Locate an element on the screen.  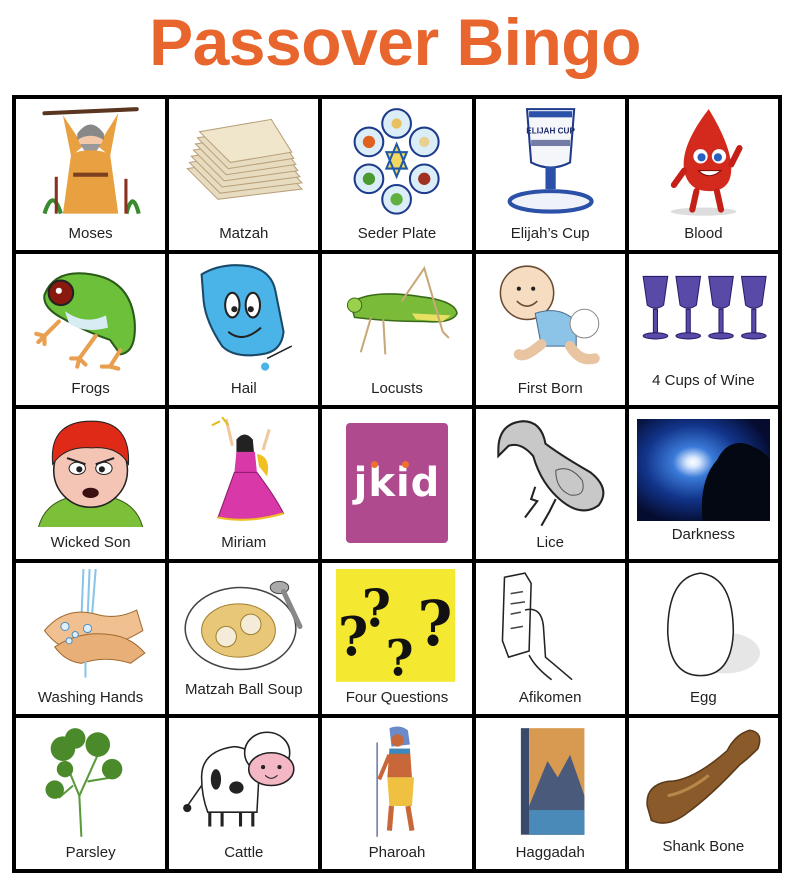
bingo-cell-haggadah: Haggadah is located at coordinates (550, 793).